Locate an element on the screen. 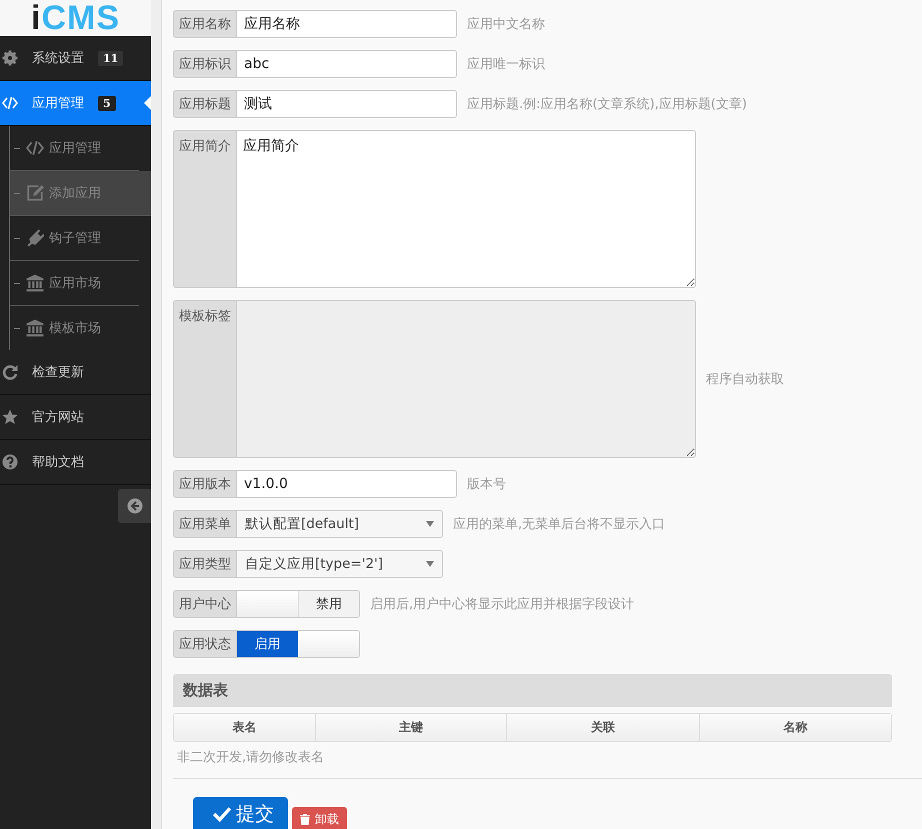 The image size is (922, 829). text-field: 测试 is located at coordinates (347, 104).